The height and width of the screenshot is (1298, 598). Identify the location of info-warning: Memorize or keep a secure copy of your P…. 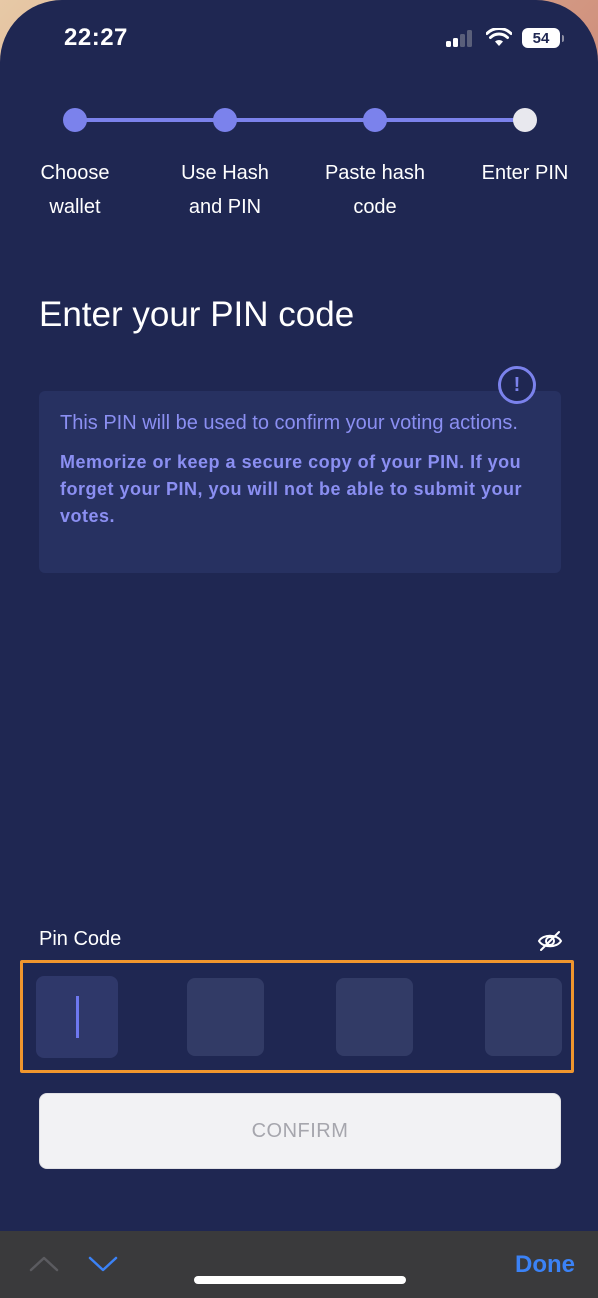
(291, 489).